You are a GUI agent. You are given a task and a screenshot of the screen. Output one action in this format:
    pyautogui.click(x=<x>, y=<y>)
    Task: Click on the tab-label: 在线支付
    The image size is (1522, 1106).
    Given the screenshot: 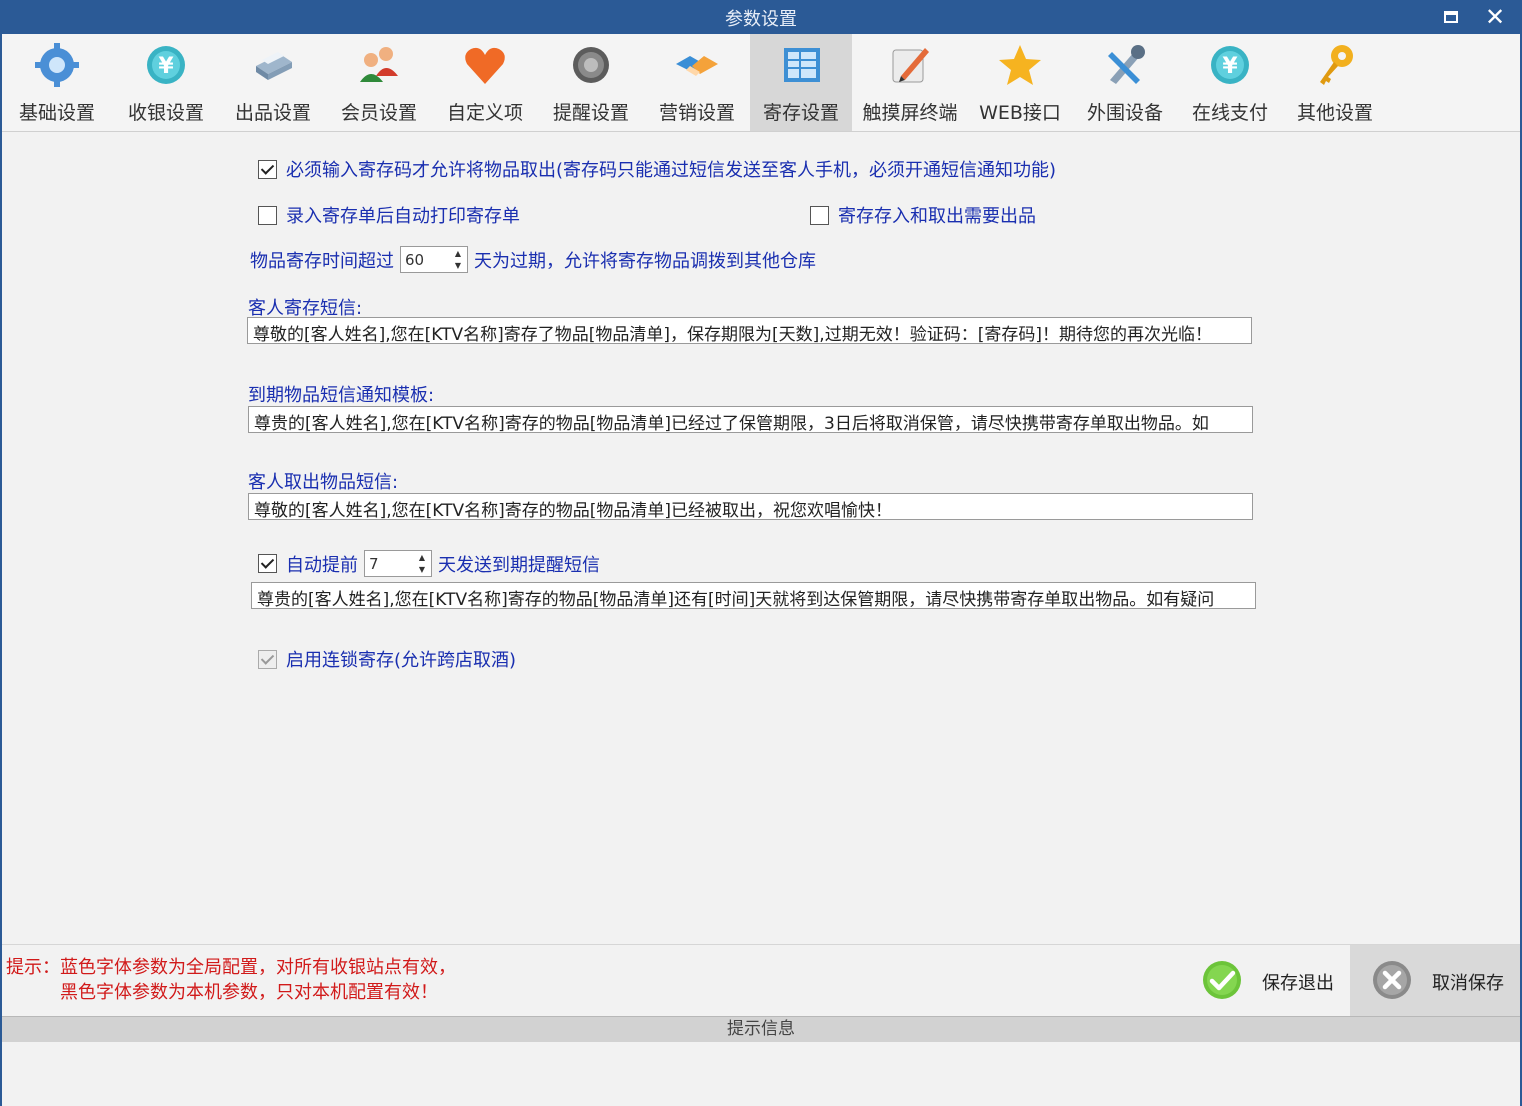 What is the action you would take?
    pyautogui.click(x=1229, y=113)
    